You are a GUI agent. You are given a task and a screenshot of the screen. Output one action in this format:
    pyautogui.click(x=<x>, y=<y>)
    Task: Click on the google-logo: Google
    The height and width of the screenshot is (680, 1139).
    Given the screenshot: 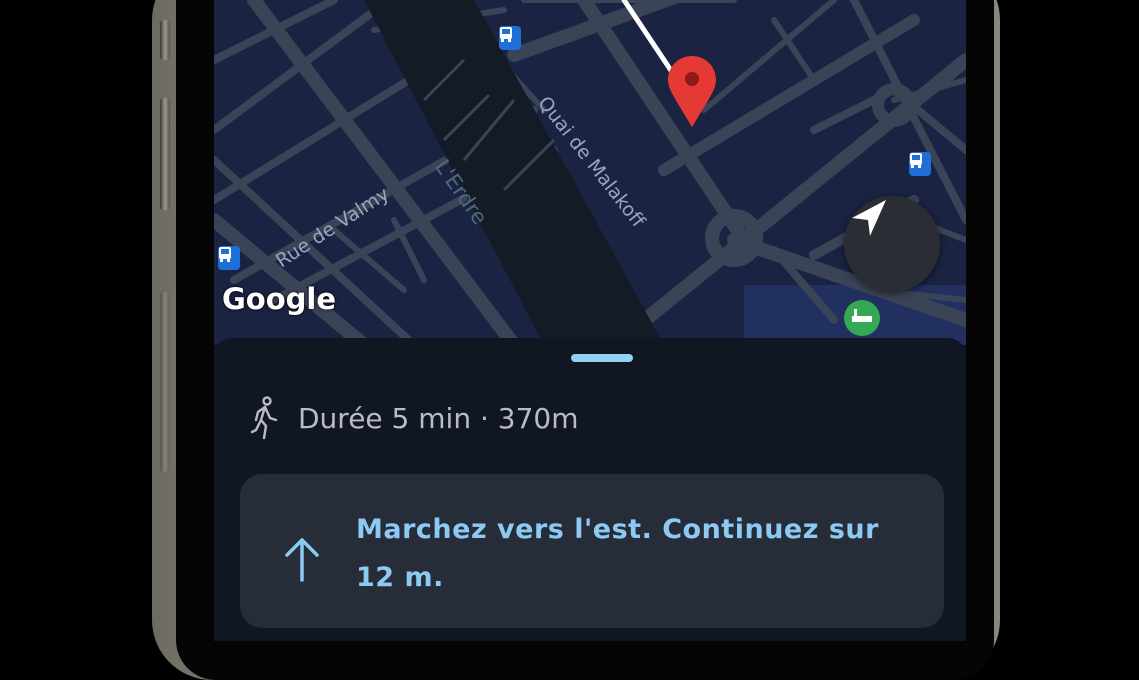 What is the action you would take?
    pyautogui.click(x=279, y=299)
    